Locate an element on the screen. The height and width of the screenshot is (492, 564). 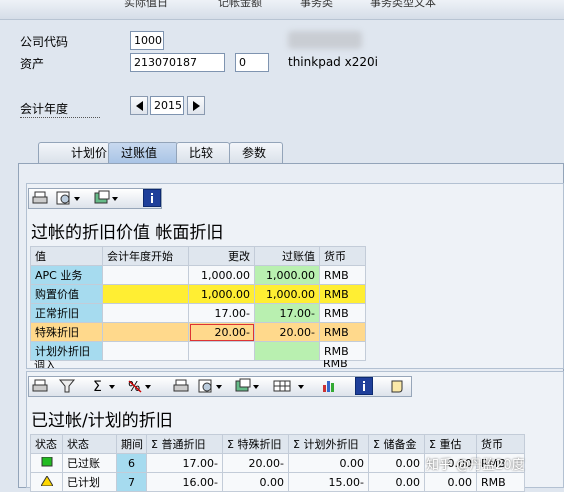
green-square-icon is located at coordinates (46, 463).